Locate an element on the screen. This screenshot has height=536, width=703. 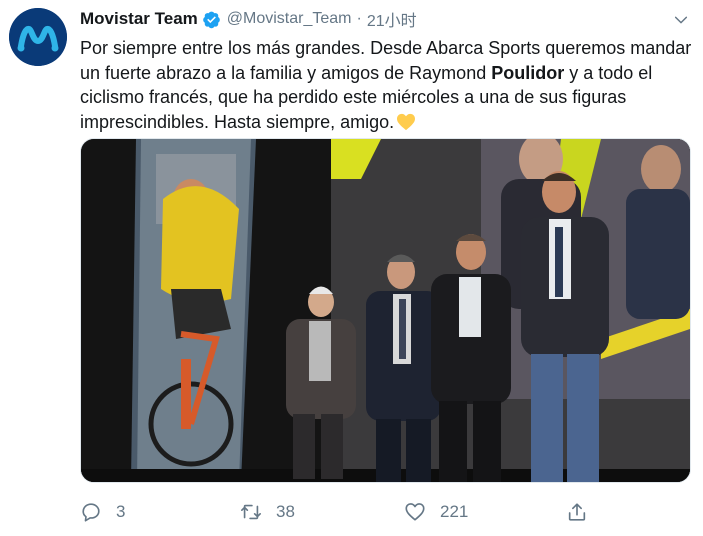
share-icon is located at coordinates (577, 512).